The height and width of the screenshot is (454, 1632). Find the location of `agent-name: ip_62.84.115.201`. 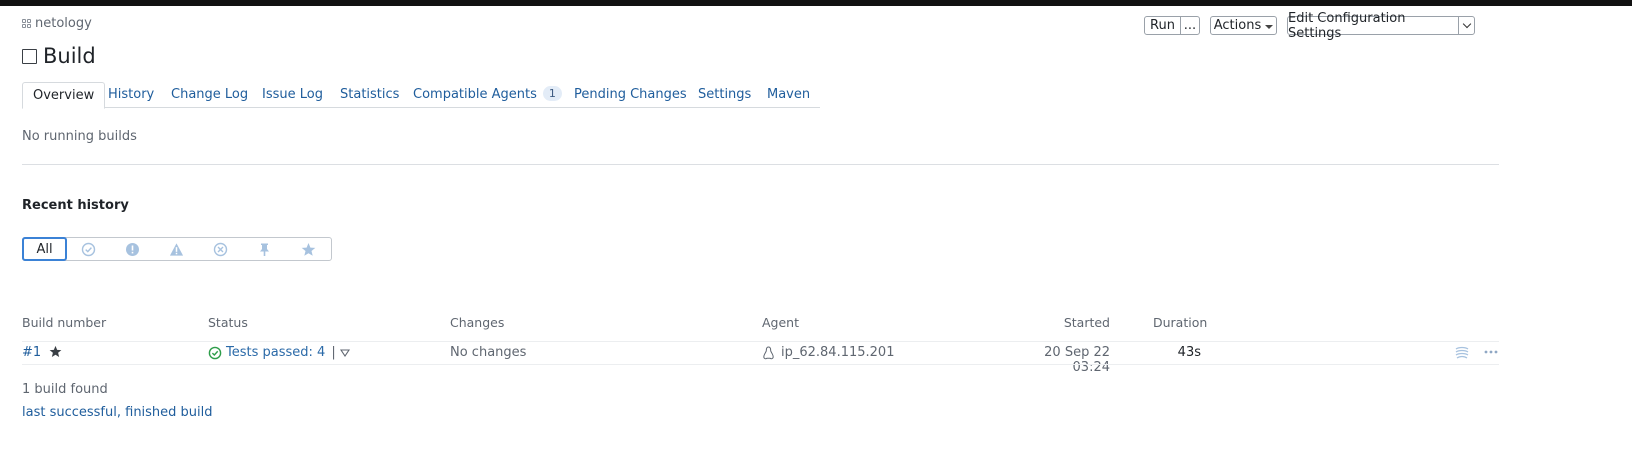

agent-name: ip_62.84.115.201 is located at coordinates (837, 352).